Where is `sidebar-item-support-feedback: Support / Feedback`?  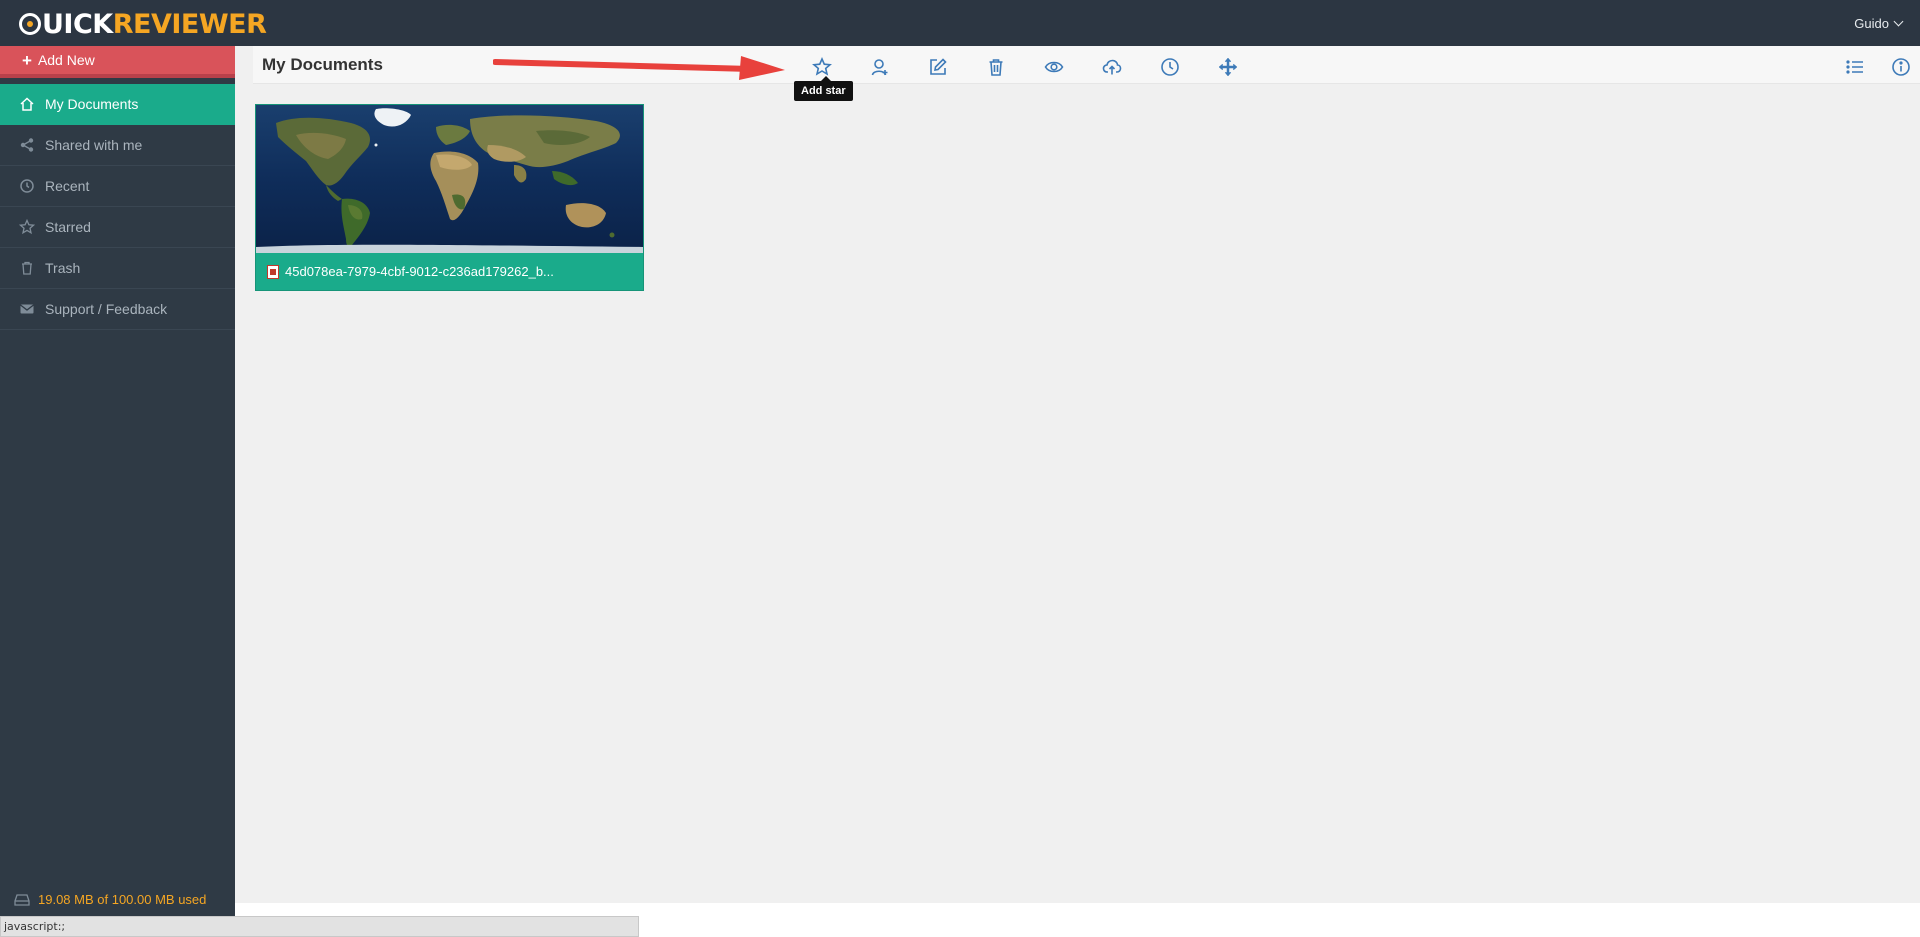
sidebar-item-support-feedback: Support / Feedback is located at coordinates (117, 309).